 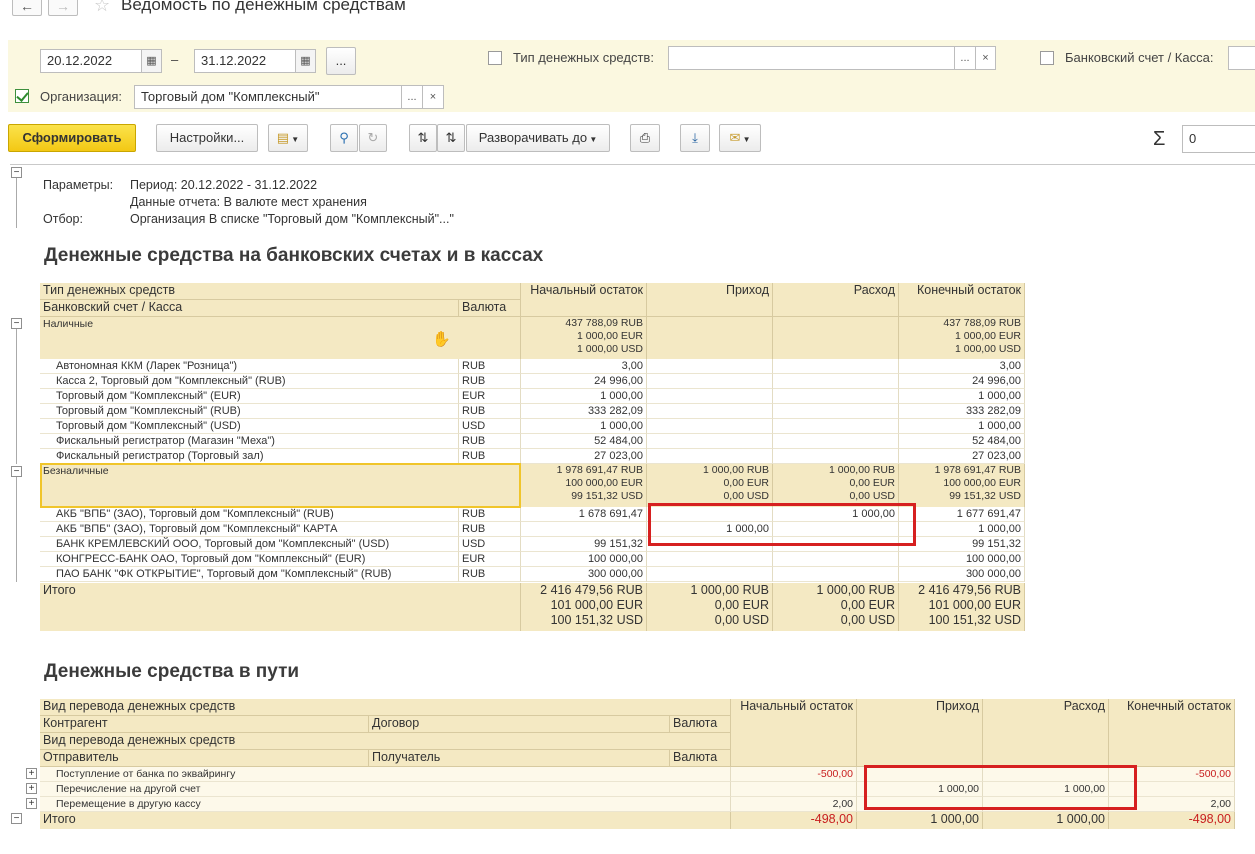 I want to click on filter-label: Отбор:, so click(x=63, y=219).